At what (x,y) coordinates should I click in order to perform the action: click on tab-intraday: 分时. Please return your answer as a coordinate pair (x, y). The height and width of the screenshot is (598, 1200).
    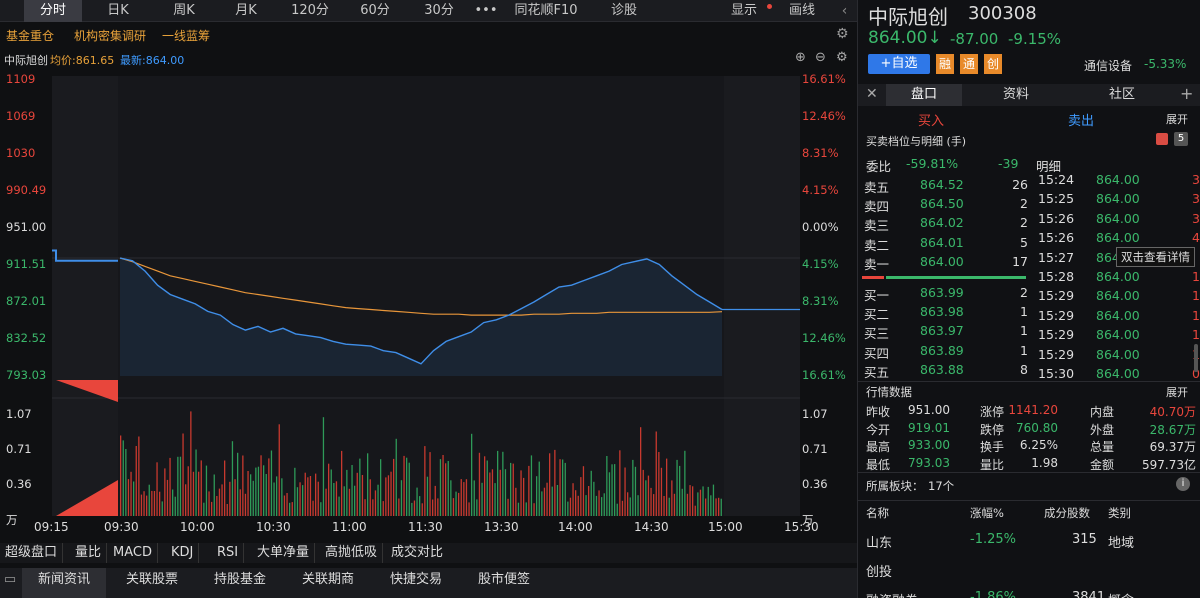
    Looking at the image, I should click on (53, 11).